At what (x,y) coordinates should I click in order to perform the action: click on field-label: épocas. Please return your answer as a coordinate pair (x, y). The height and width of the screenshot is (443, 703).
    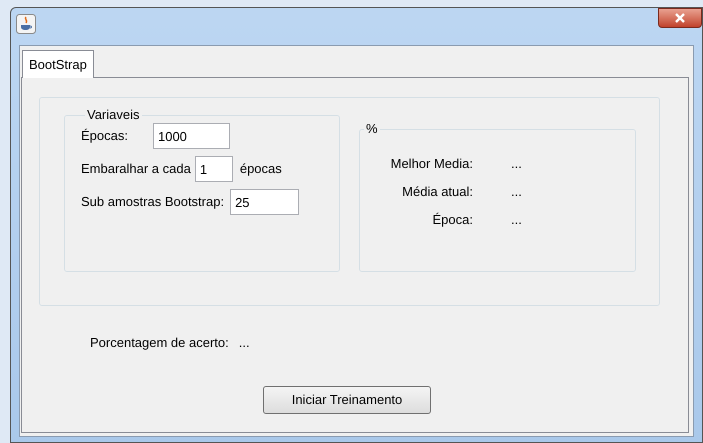
    Looking at the image, I should click on (261, 169).